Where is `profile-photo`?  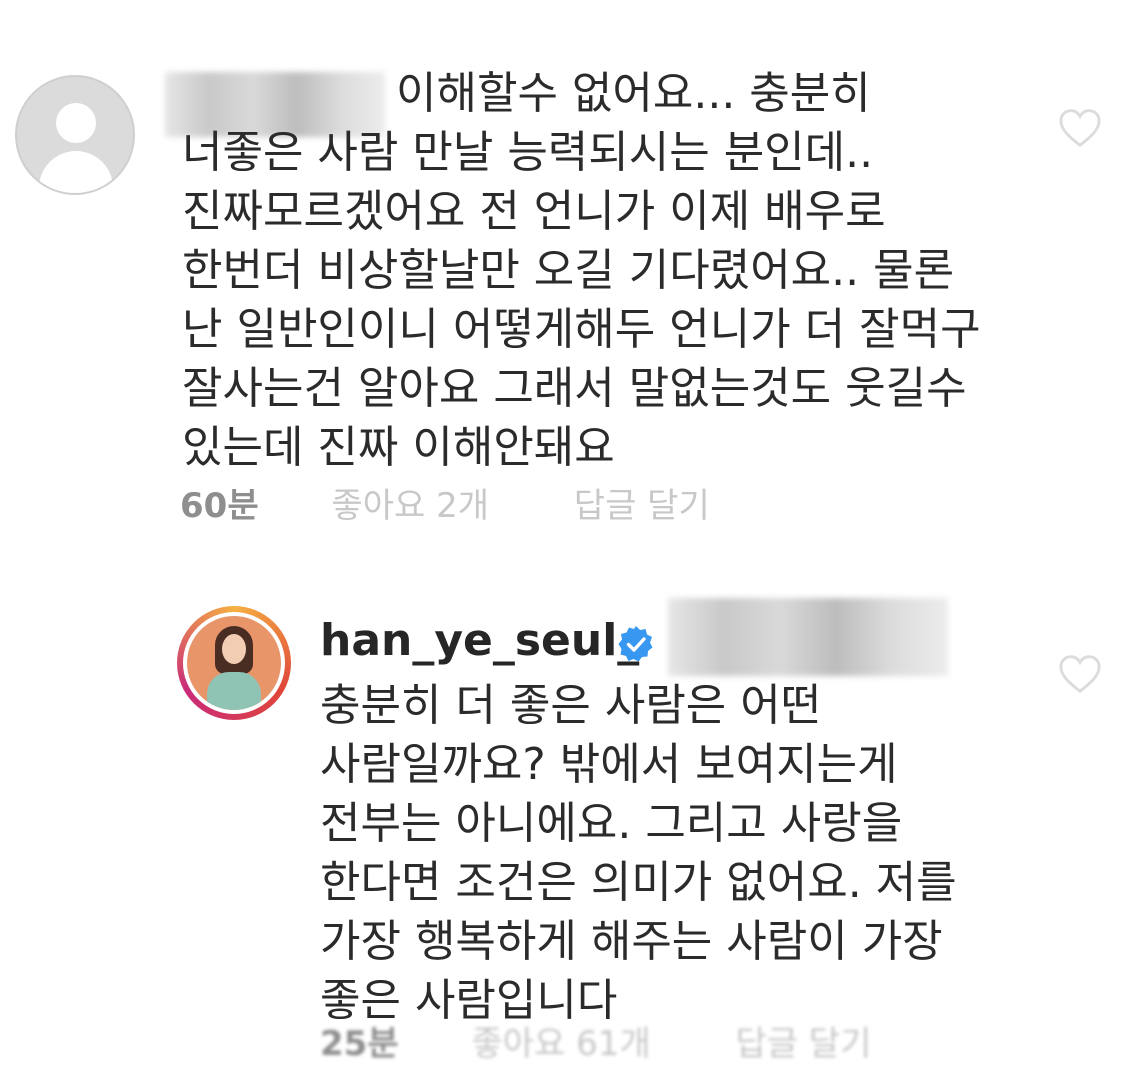 profile-photo is located at coordinates (234, 663).